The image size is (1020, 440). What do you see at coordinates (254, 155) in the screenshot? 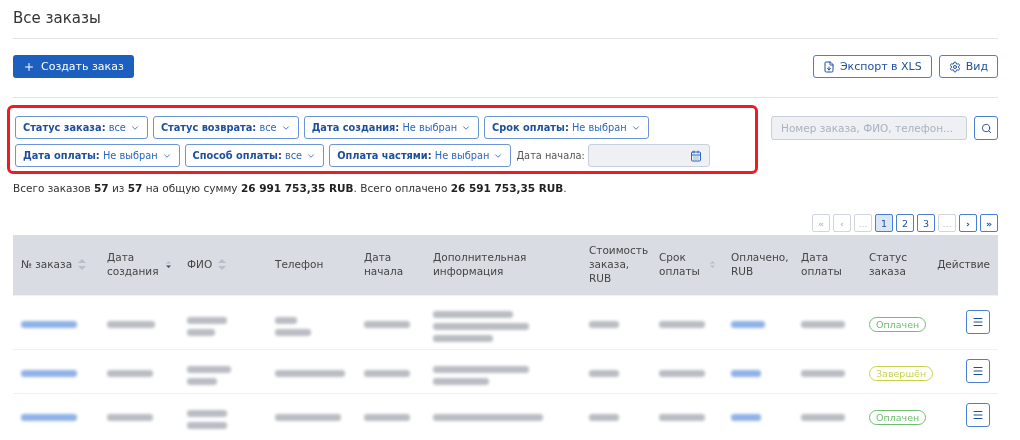
I see `filter-dropdown: Способ оплаты: все` at bounding box center [254, 155].